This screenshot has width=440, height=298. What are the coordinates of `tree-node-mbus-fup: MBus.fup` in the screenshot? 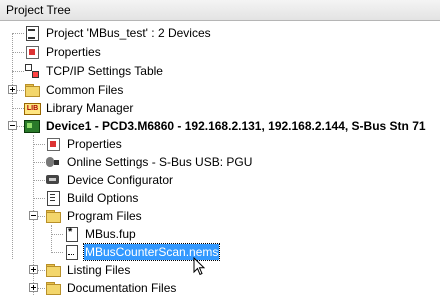 It's located at (100, 234).